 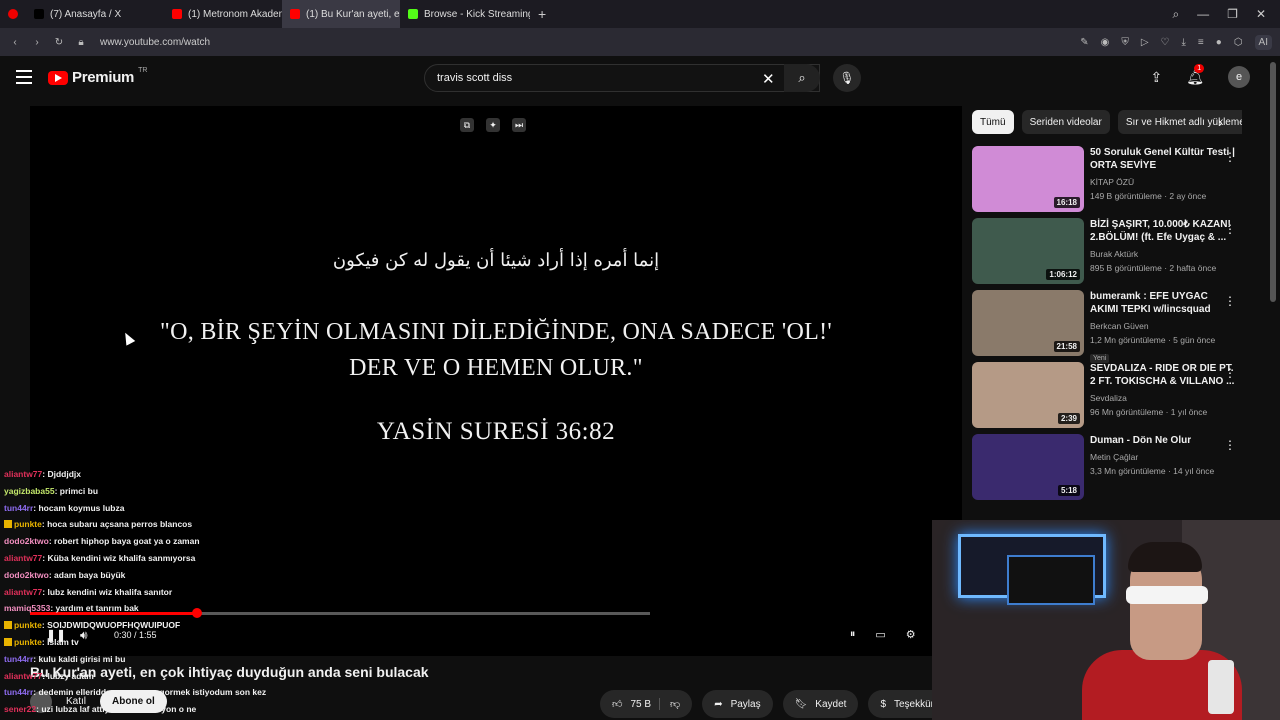 I want to click on video-thumbnail: 5:18, so click(x=1028, y=467).